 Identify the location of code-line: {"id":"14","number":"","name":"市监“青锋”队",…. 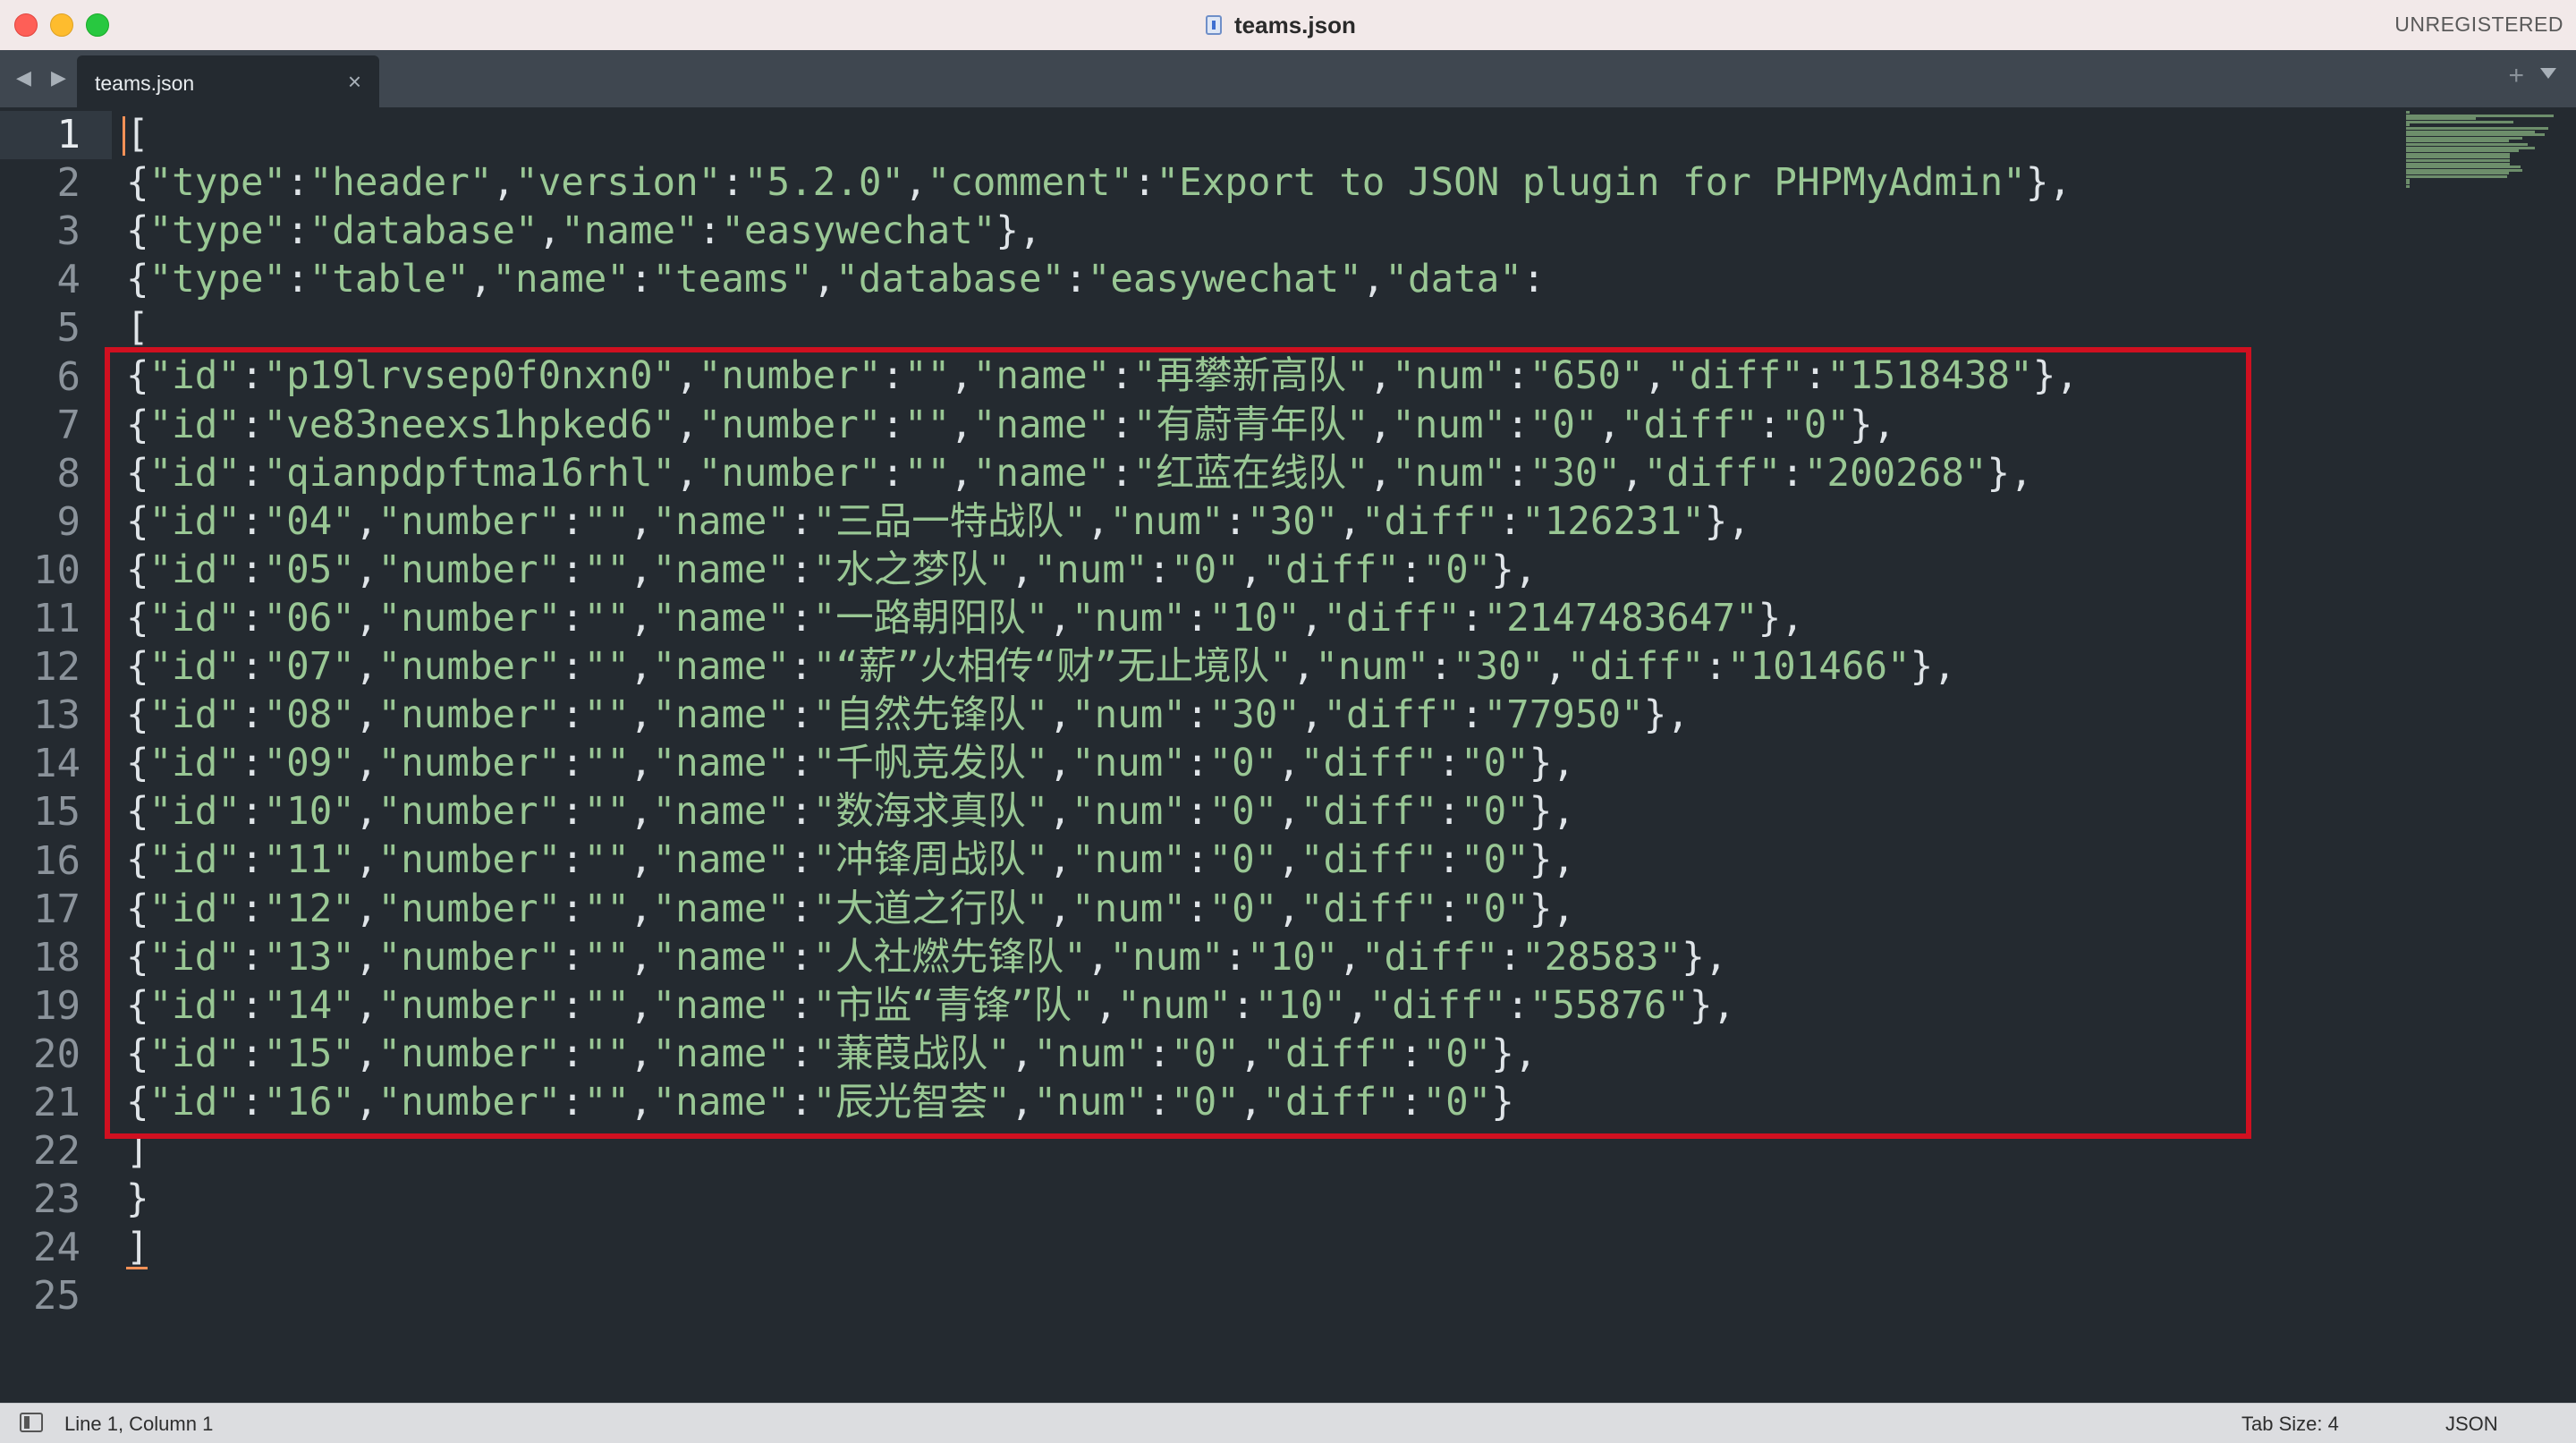
(931, 1006).